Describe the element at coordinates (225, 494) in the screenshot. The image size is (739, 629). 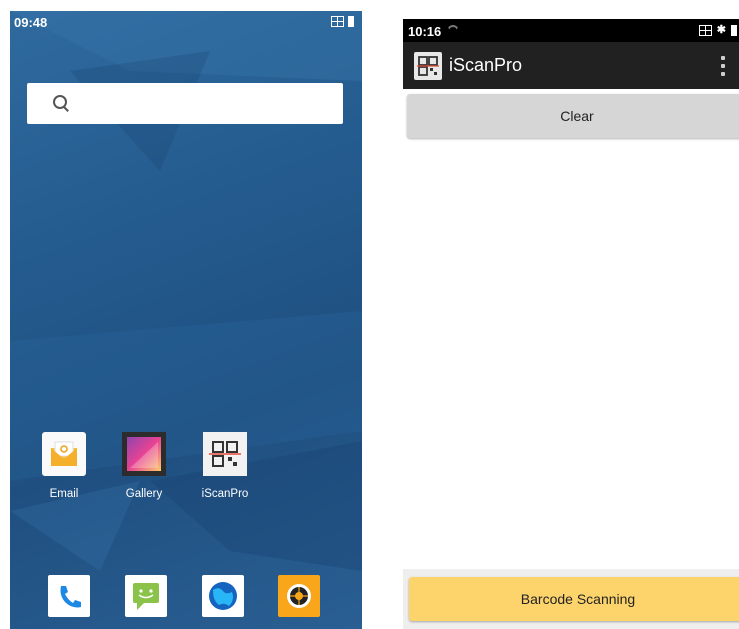
I see `app-label: iScanPro` at that location.